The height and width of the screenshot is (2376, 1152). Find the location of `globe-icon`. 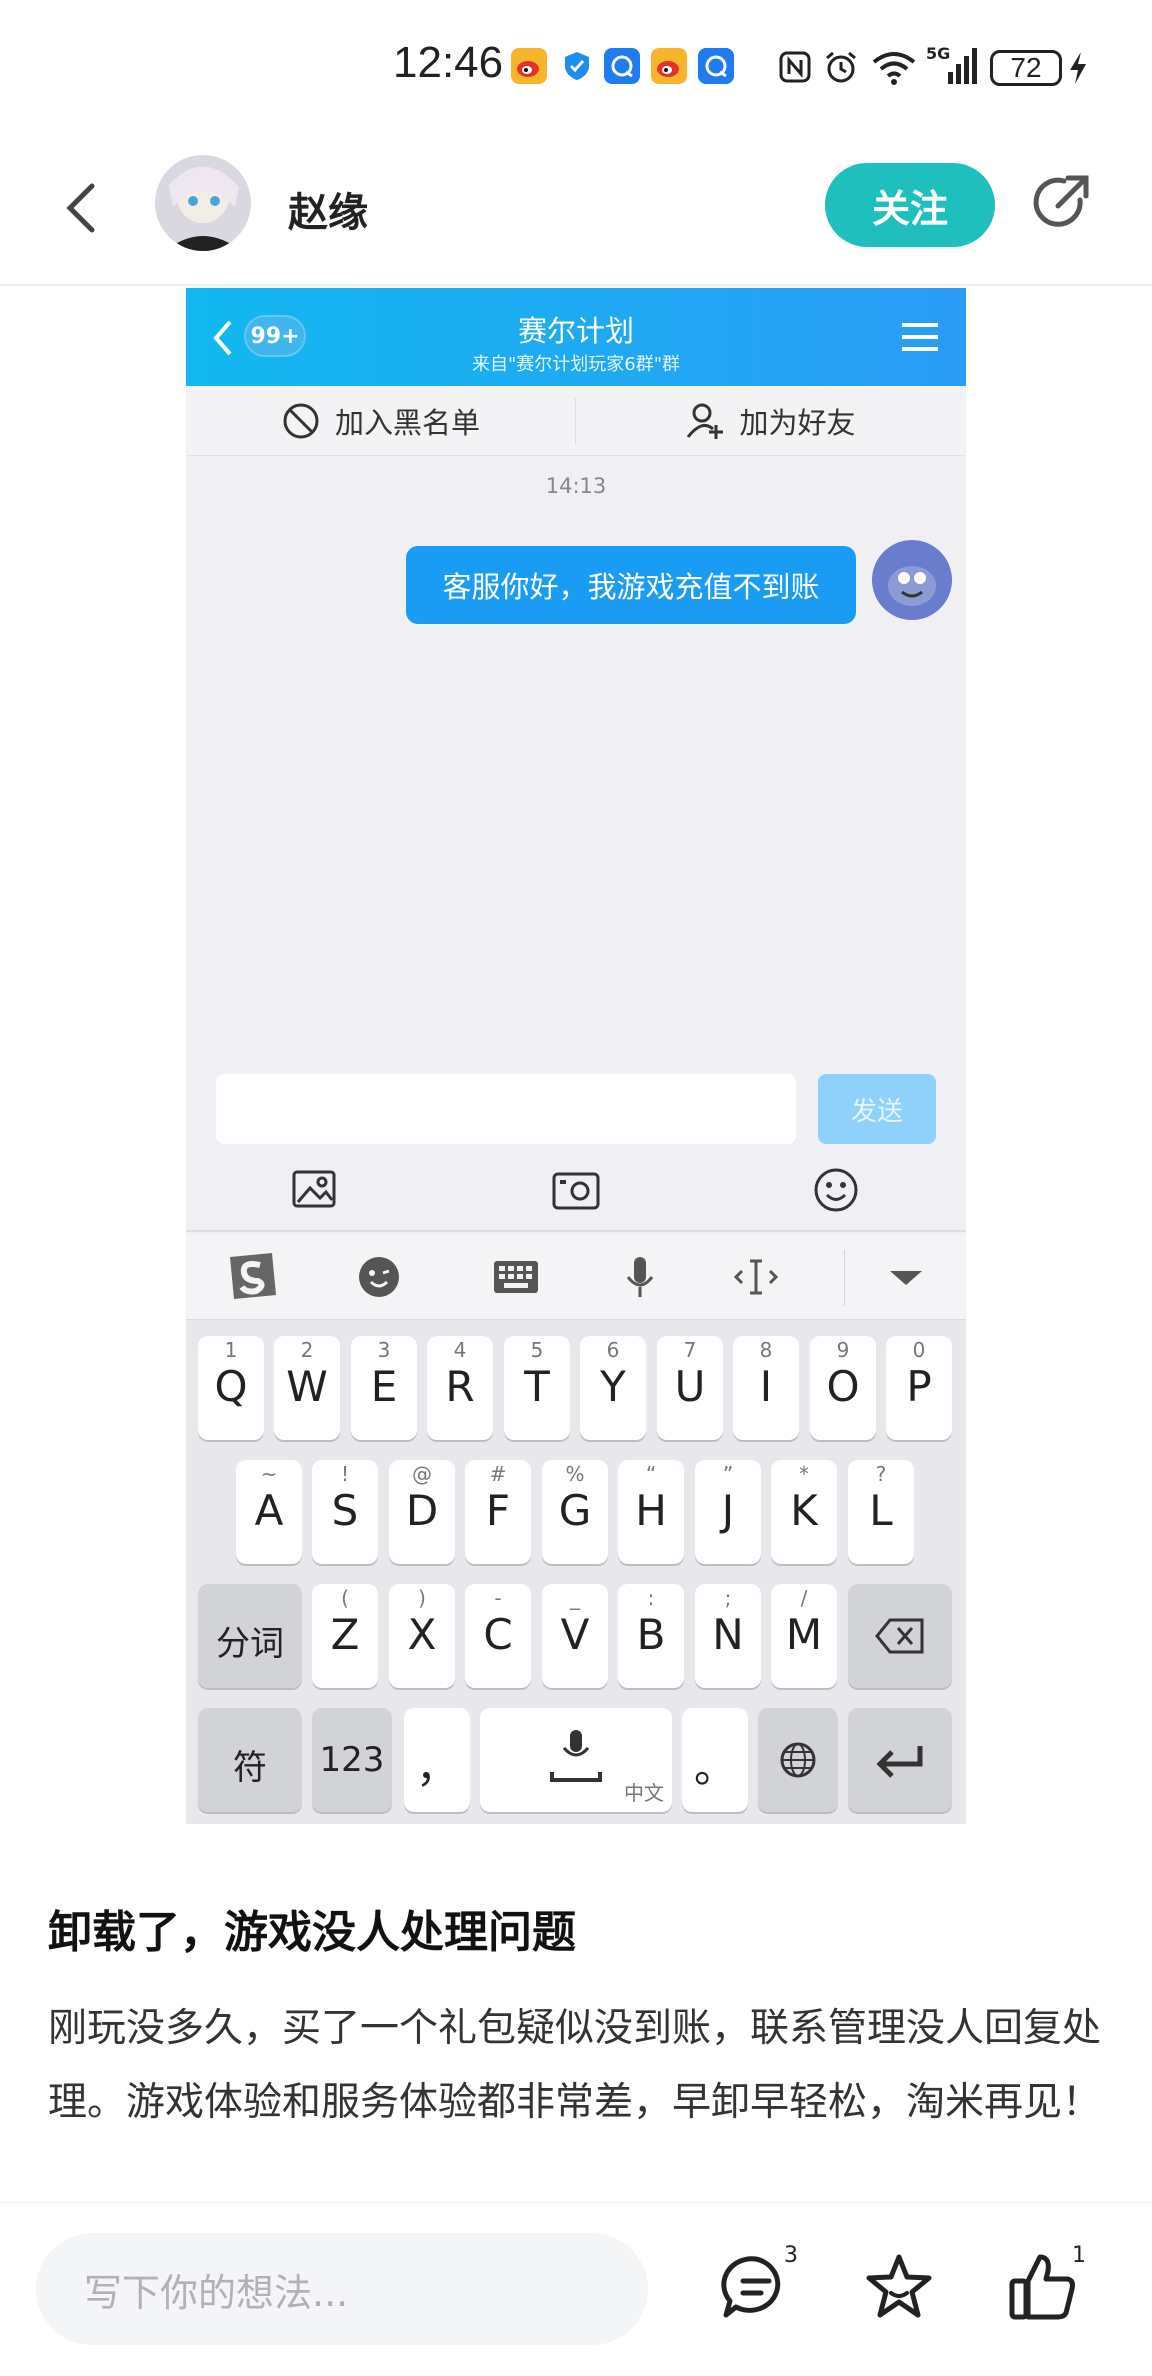

globe-icon is located at coordinates (798, 1760).